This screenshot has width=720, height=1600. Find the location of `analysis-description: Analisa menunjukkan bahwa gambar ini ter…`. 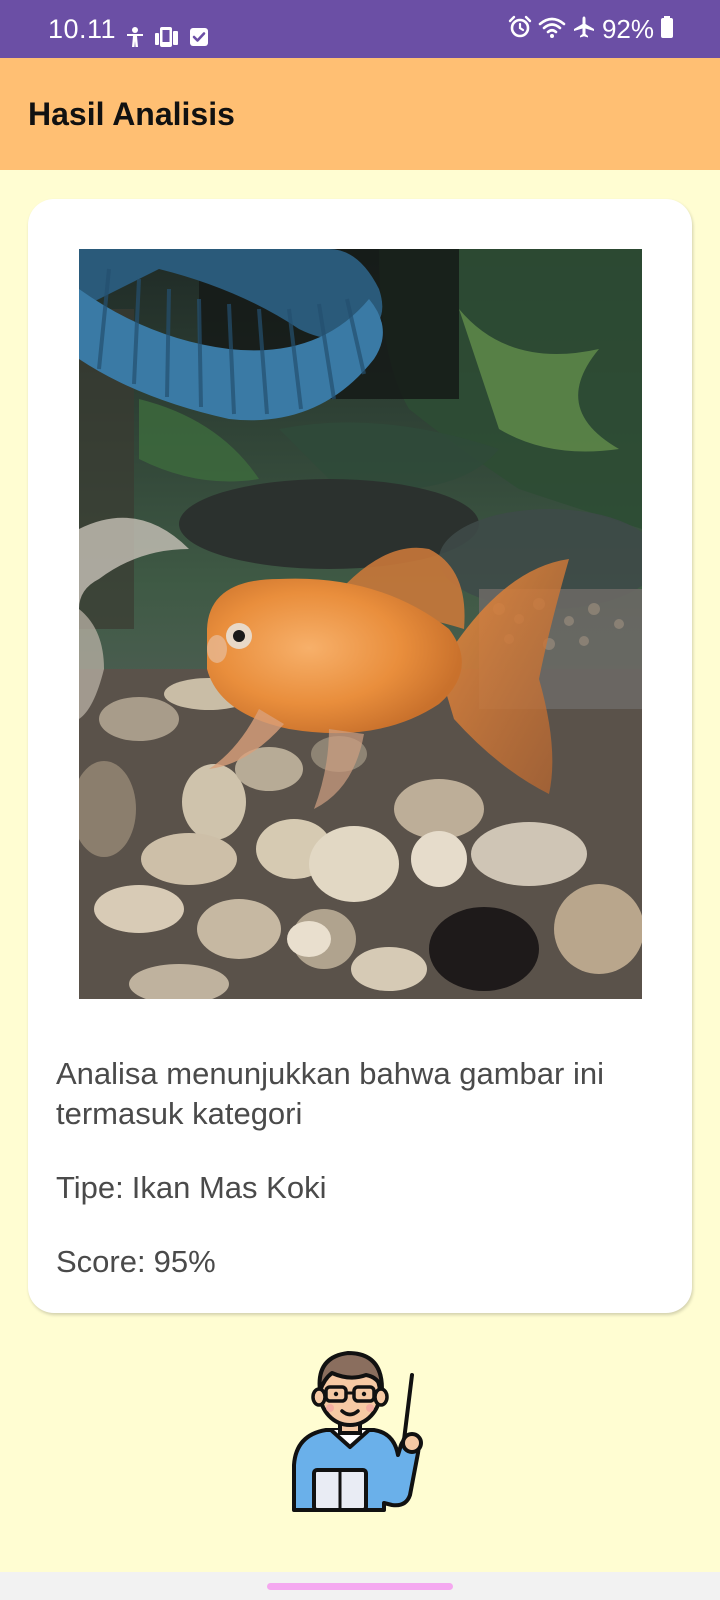

analysis-description: Analisa menunjukkan bahwa gambar ini ter… is located at coordinates (330, 1093).